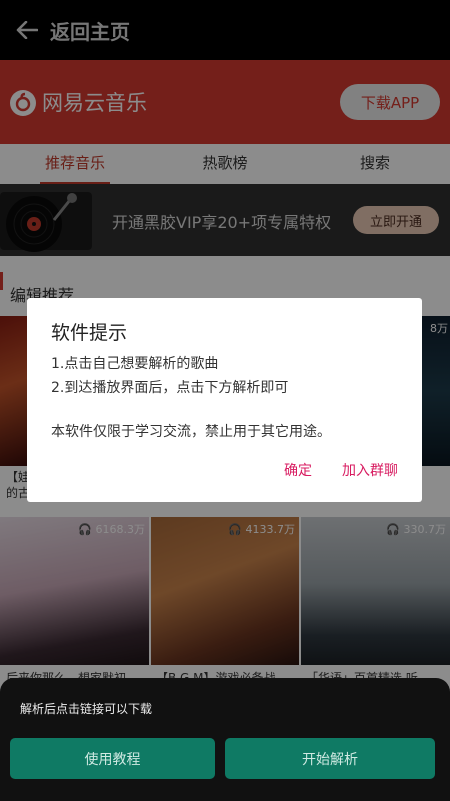 The height and width of the screenshot is (801, 450). Describe the element at coordinates (86, 709) in the screenshot. I see `download-hint: 解析后点击链接可以下载` at that location.